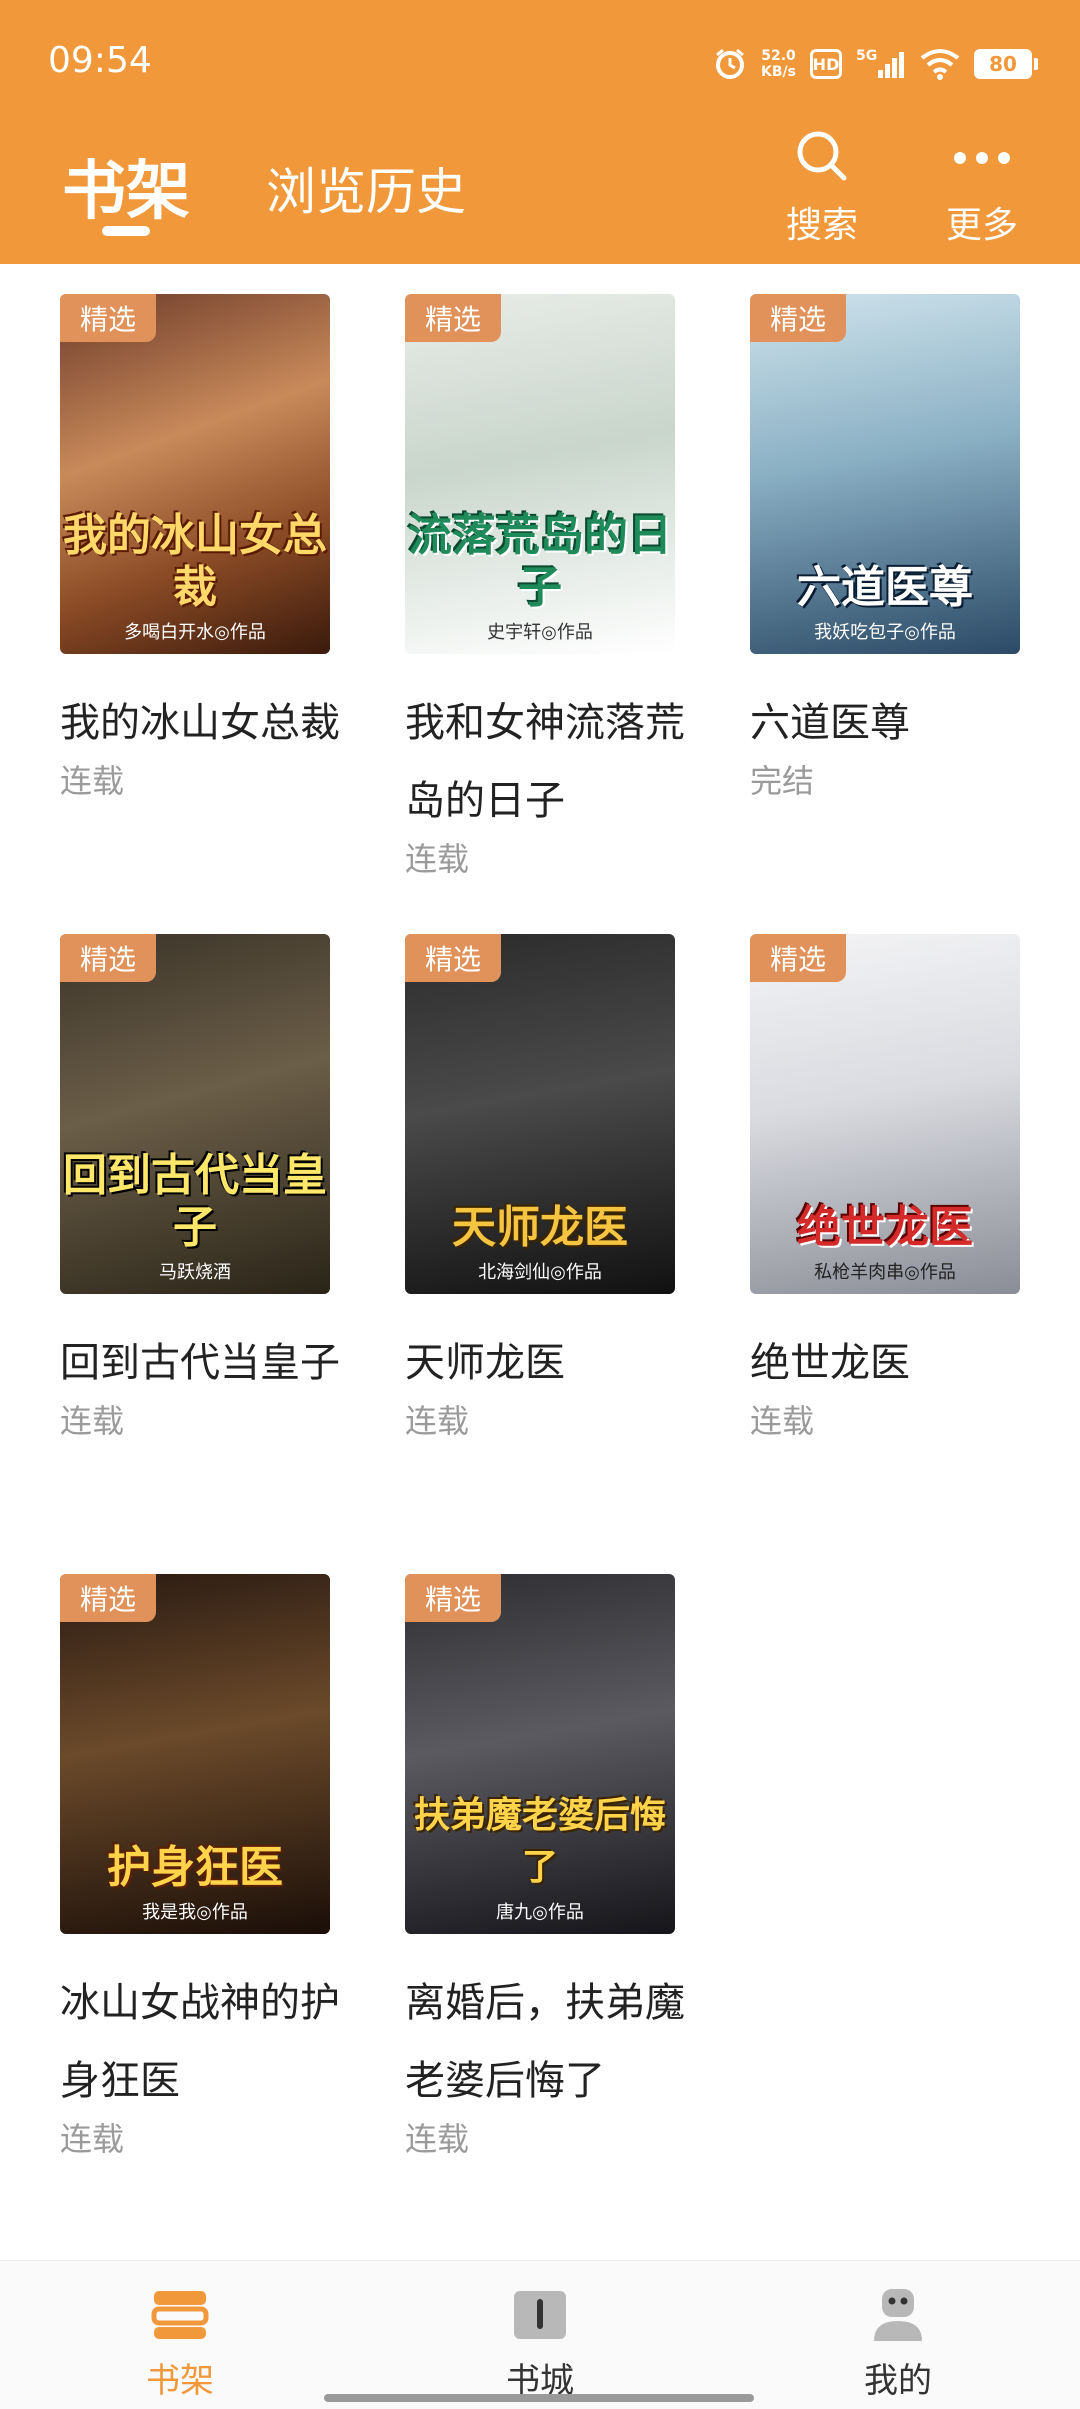 Image resolution: width=1080 pixels, height=2409 pixels. What do you see at coordinates (180, 2381) in the screenshot?
I see `nav-bookshelf-label: 书架` at bounding box center [180, 2381].